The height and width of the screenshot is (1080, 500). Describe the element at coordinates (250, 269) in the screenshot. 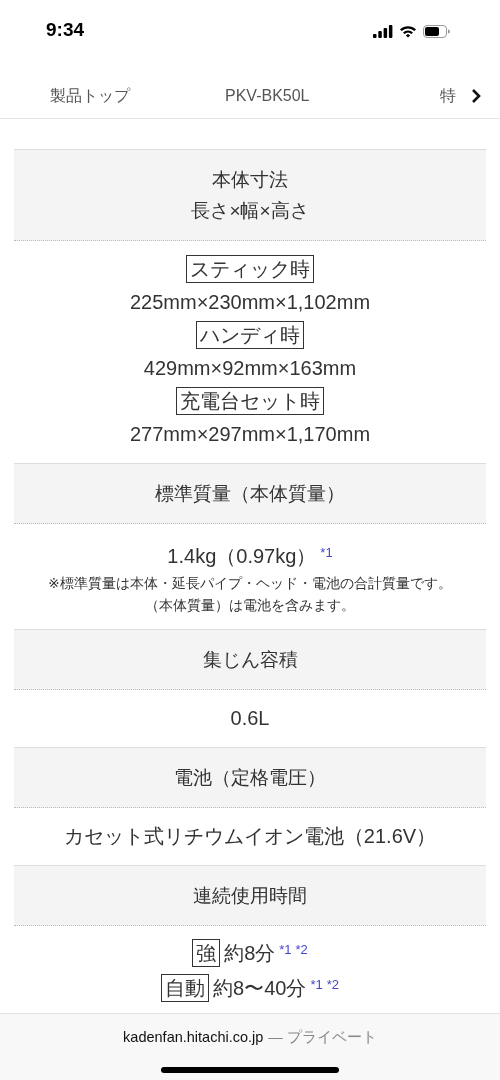

I see `tag-label: スティック時` at that location.